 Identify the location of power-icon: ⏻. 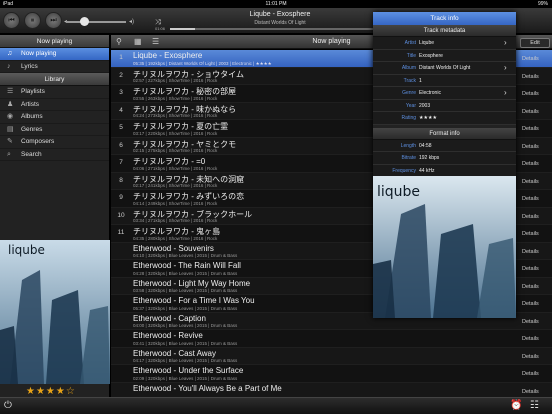
(8, 405).